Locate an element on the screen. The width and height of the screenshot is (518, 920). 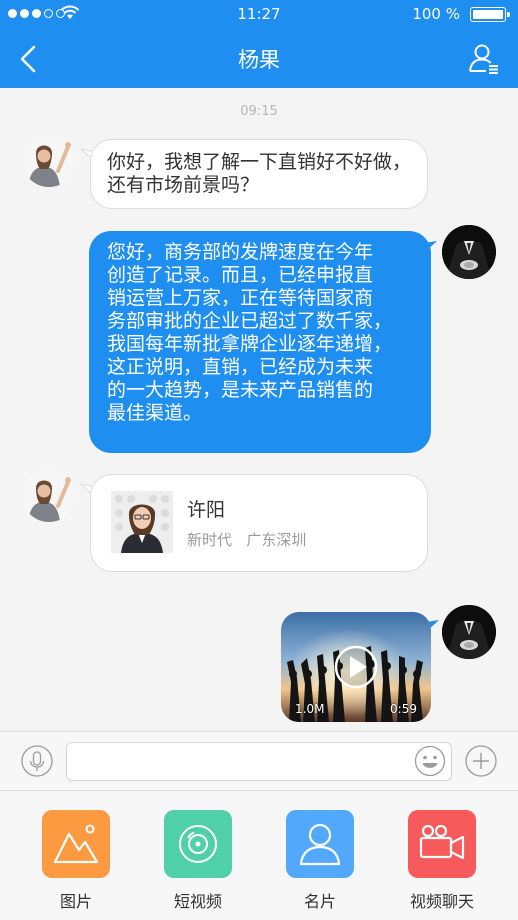
message-line: 你好，我想了解一下直销好不好做， is located at coordinates (259, 162).